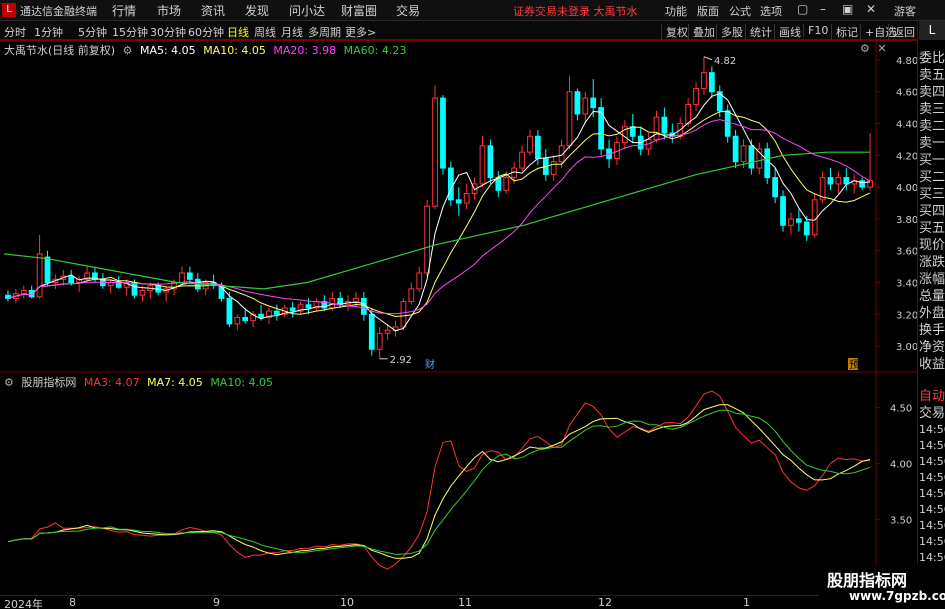  What do you see at coordinates (906, 284) in the screenshot?
I see `price-tick-label: 3.40` at bounding box center [906, 284].